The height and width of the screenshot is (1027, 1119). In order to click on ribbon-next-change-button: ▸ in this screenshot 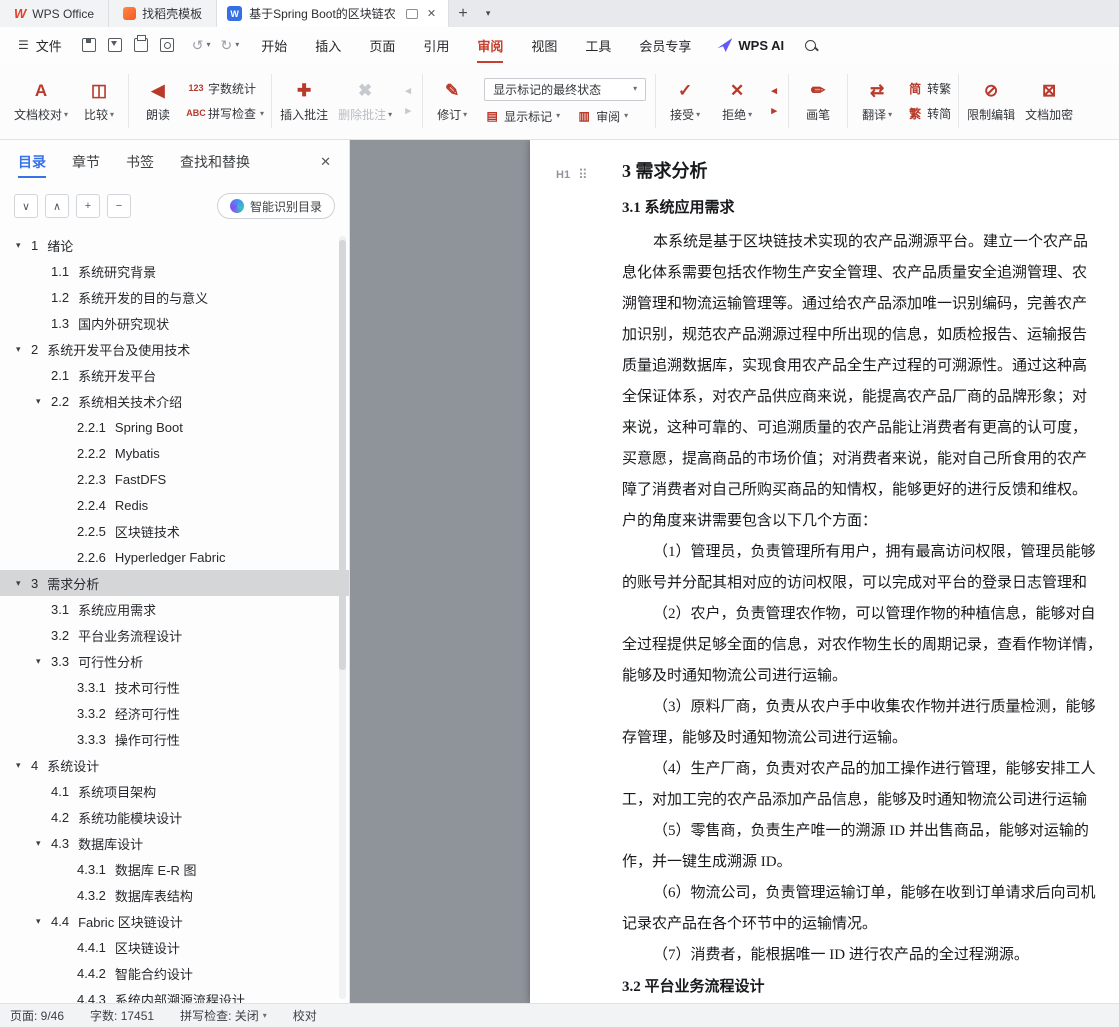, I will do `click(774, 111)`.